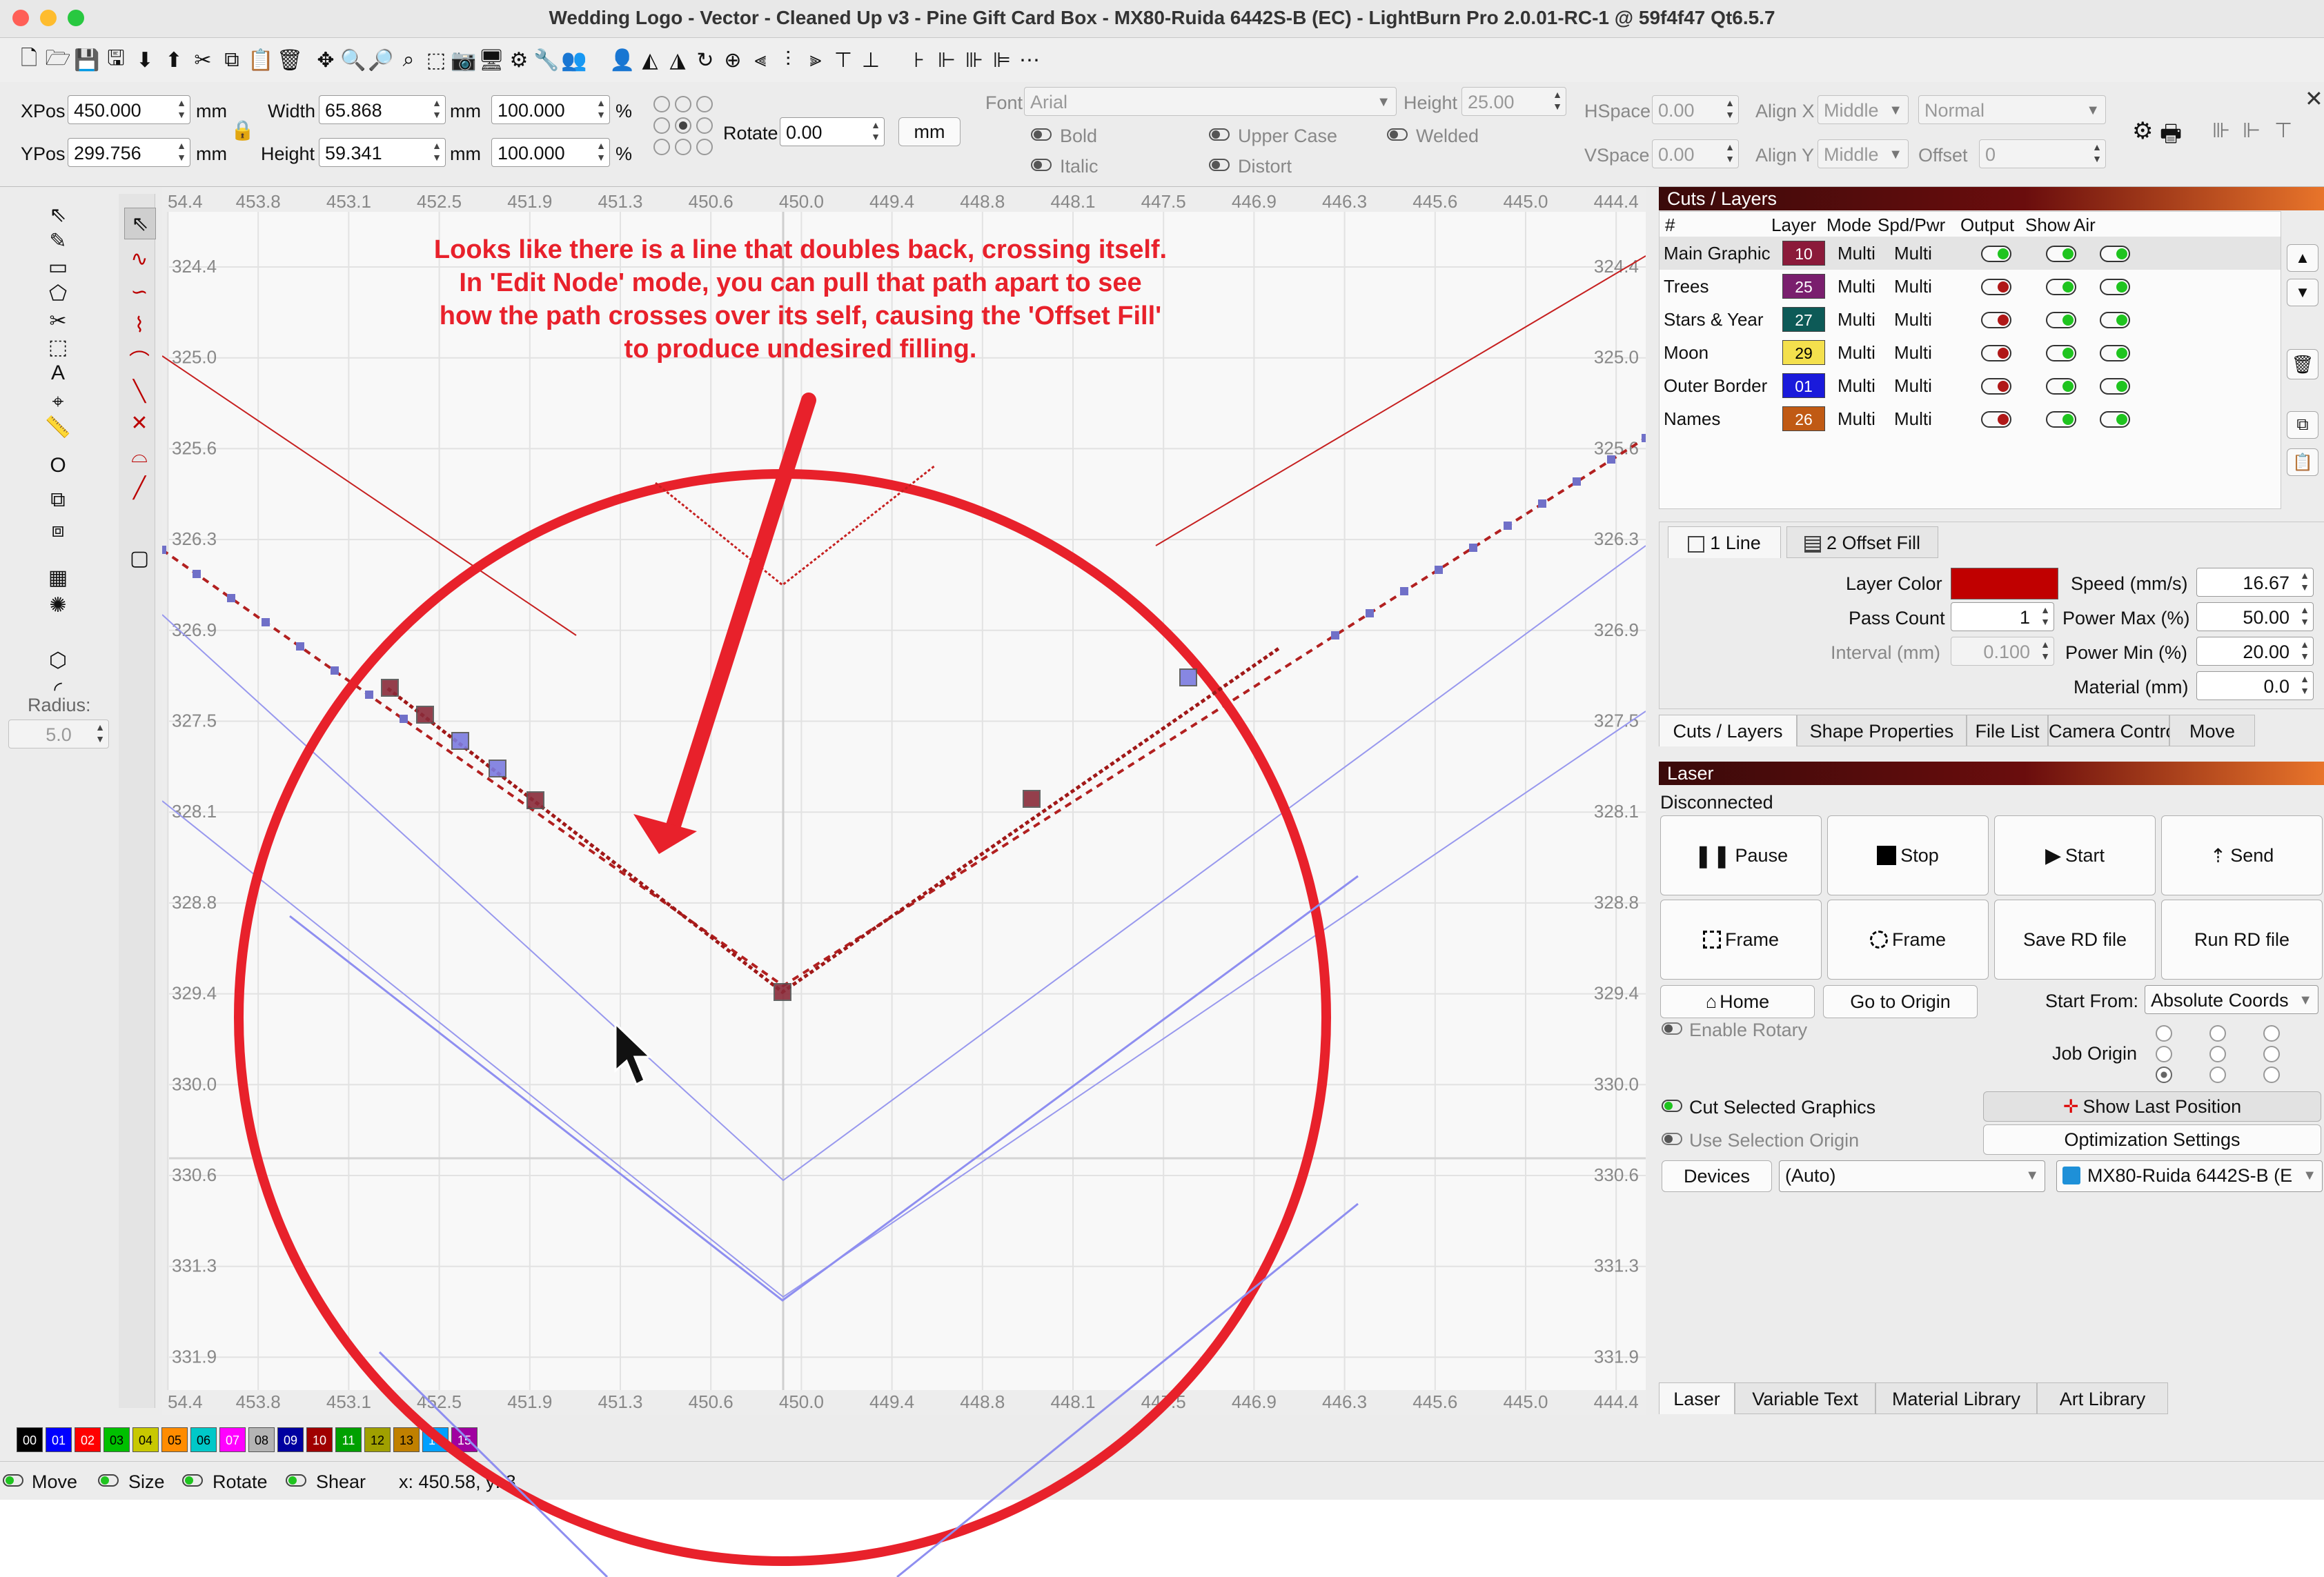 This screenshot has height=1577, width=2324. Describe the element at coordinates (2061, 353) in the screenshot. I see `show-toggle` at that location.